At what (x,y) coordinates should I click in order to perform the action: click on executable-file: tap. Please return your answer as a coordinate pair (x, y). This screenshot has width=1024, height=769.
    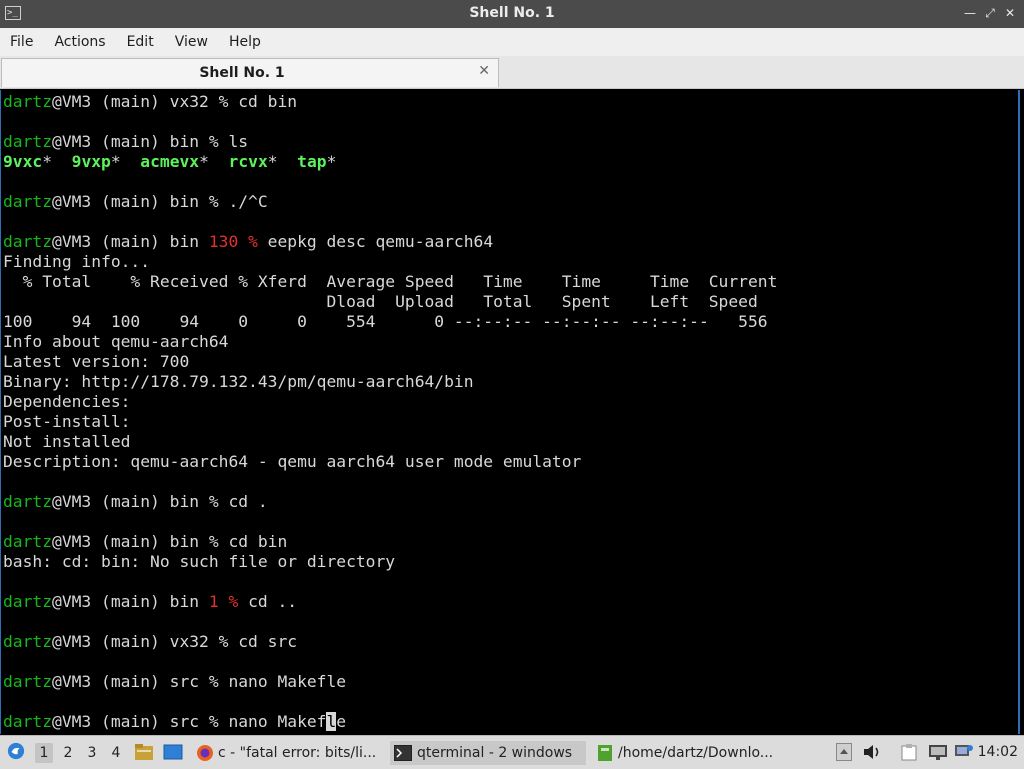
    Looking at the image, I should click on (312, 161).